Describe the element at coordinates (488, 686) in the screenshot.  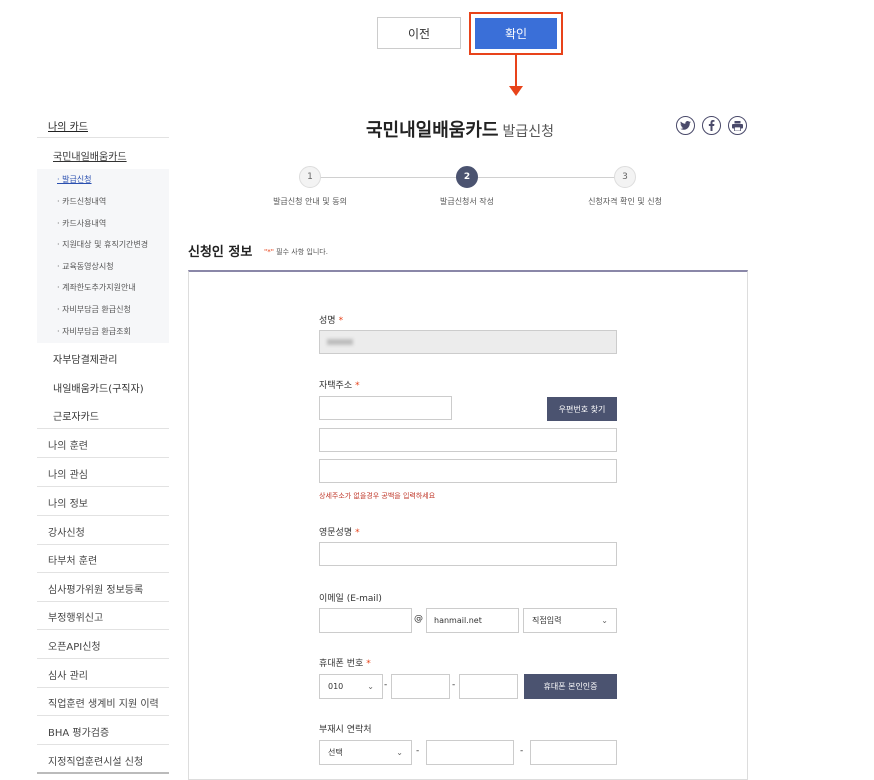
I see `phone-last-input` at that location.